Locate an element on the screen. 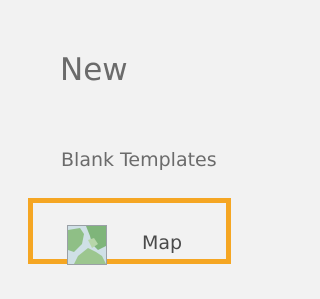  map-thumbnail-icon is located at coordinates (87, 245).